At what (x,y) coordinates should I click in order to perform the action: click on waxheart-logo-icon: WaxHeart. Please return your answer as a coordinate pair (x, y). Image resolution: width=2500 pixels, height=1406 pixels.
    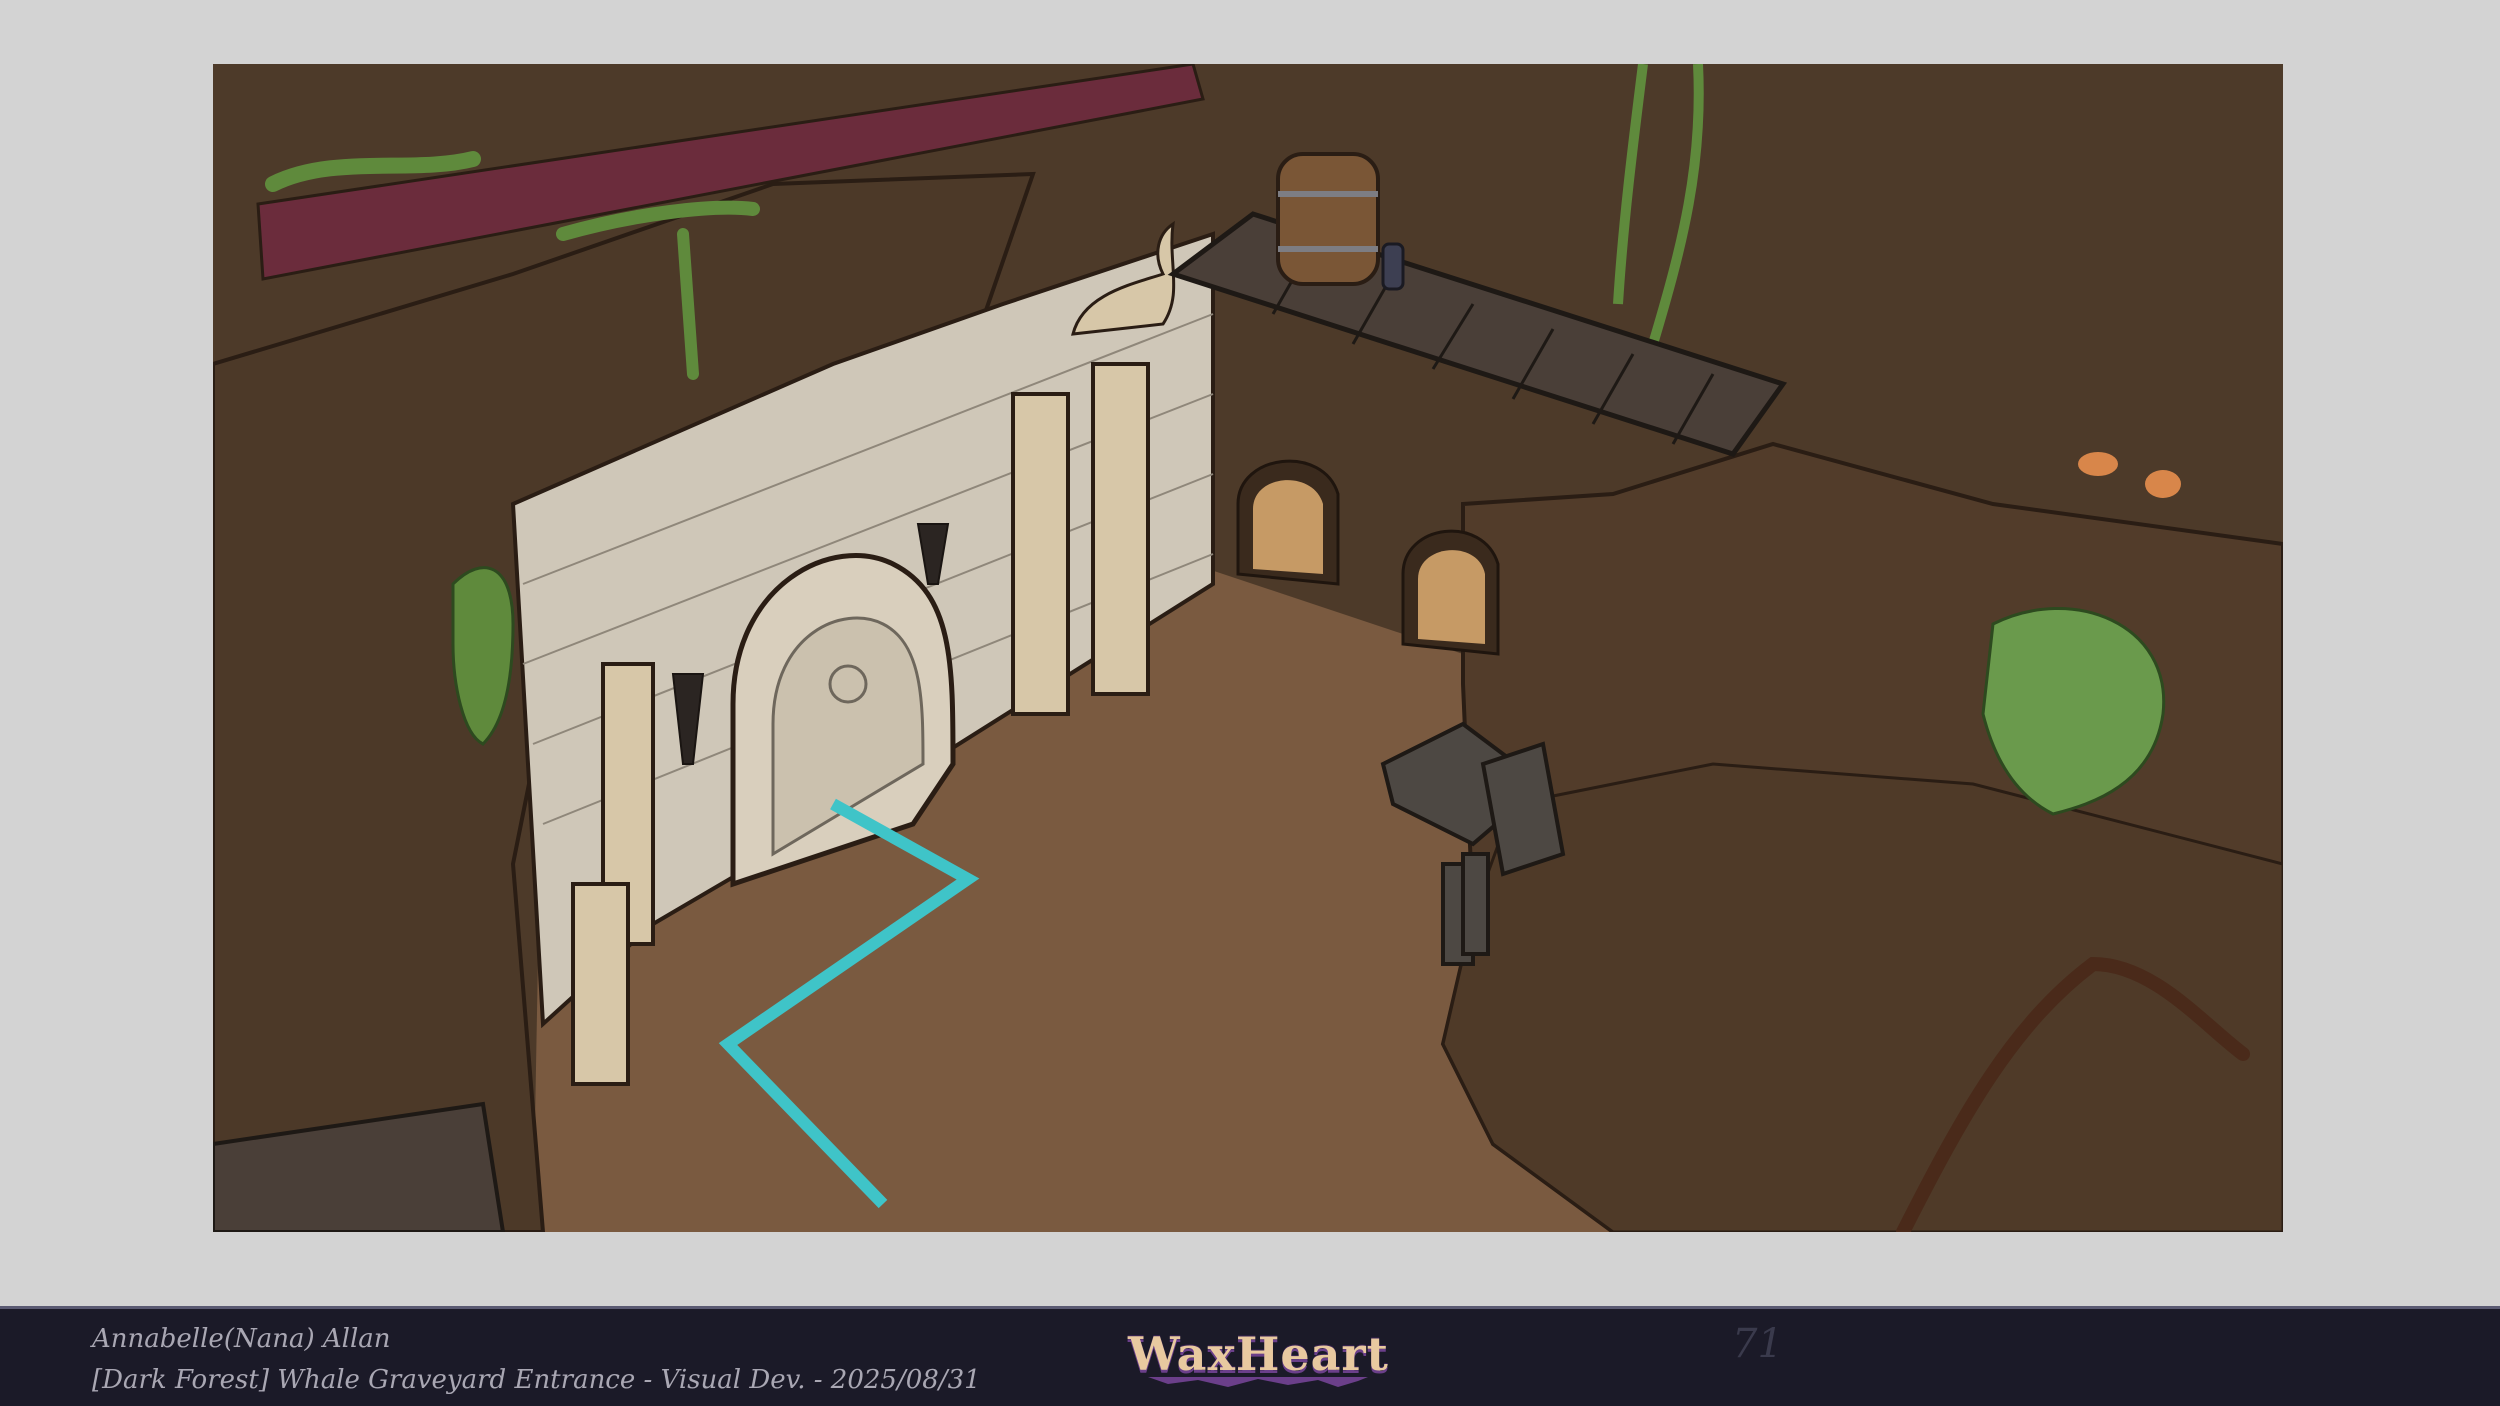
    Looking at the image, I should click on (1258, 1360).